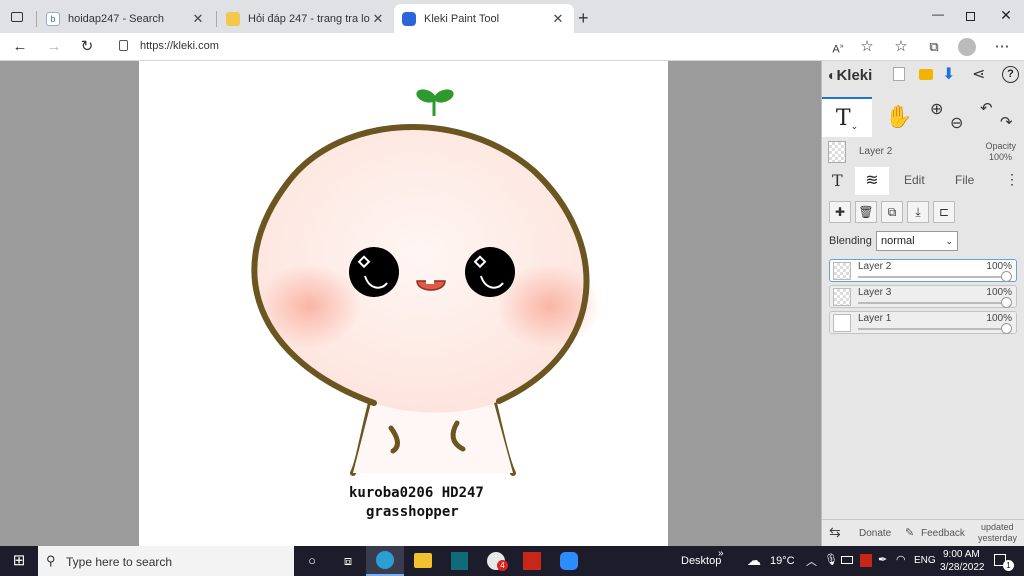  Describe the element at coordinates (910, 533) in the screenshot. I see `feedback-icon: ✎` at that location.